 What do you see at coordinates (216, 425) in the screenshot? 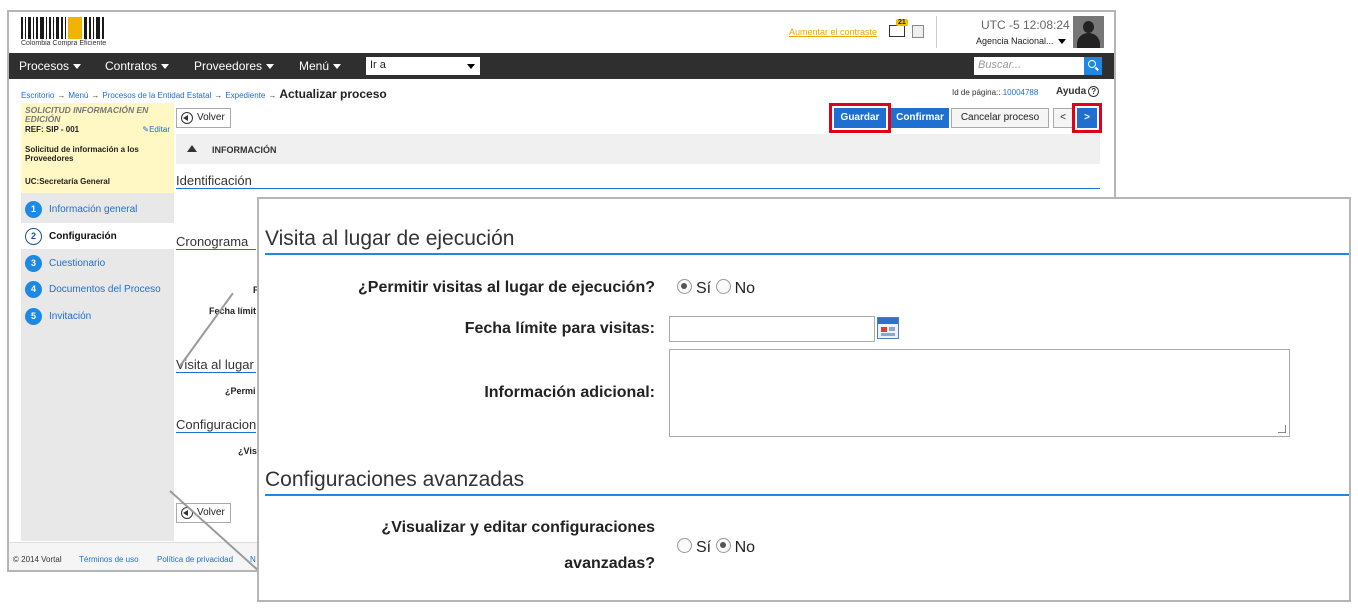
I see `config-heading-partial: Configuracion` at bounding box center [216, 425].